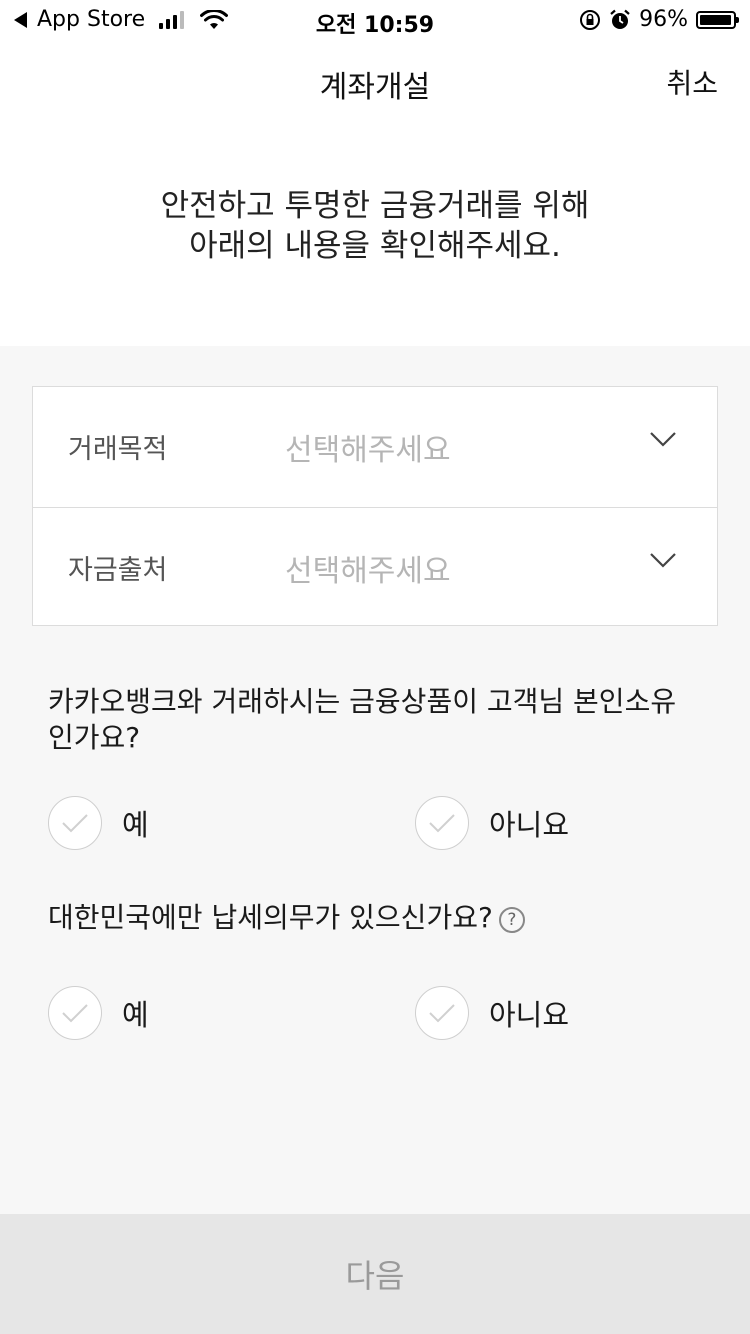  I want to click on fund-source-select: 자금출처 선택해주세요, so click(375, 567).